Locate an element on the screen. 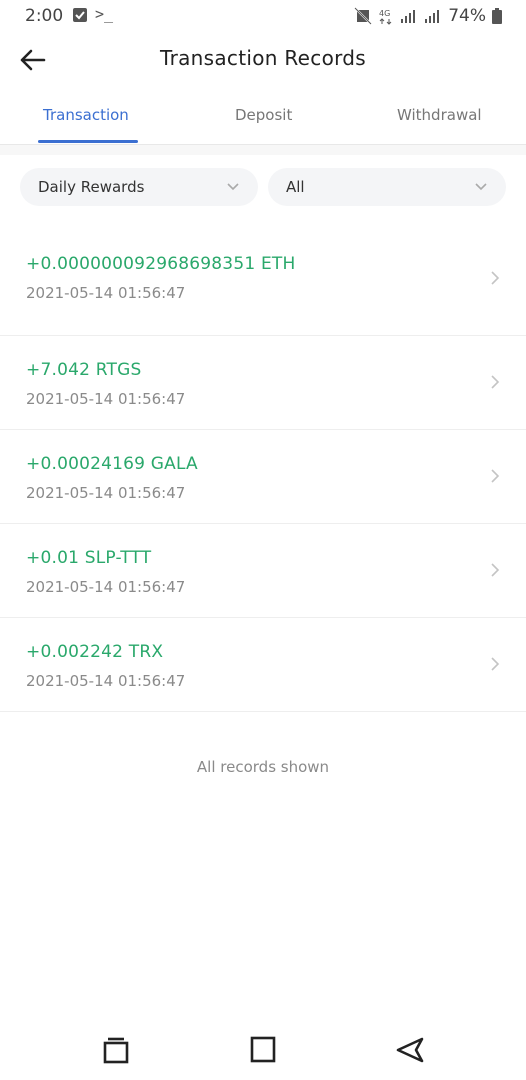 The image size is (526, 1080). record-amount: +0.002242 TRX is located at coordinates (95, 652).